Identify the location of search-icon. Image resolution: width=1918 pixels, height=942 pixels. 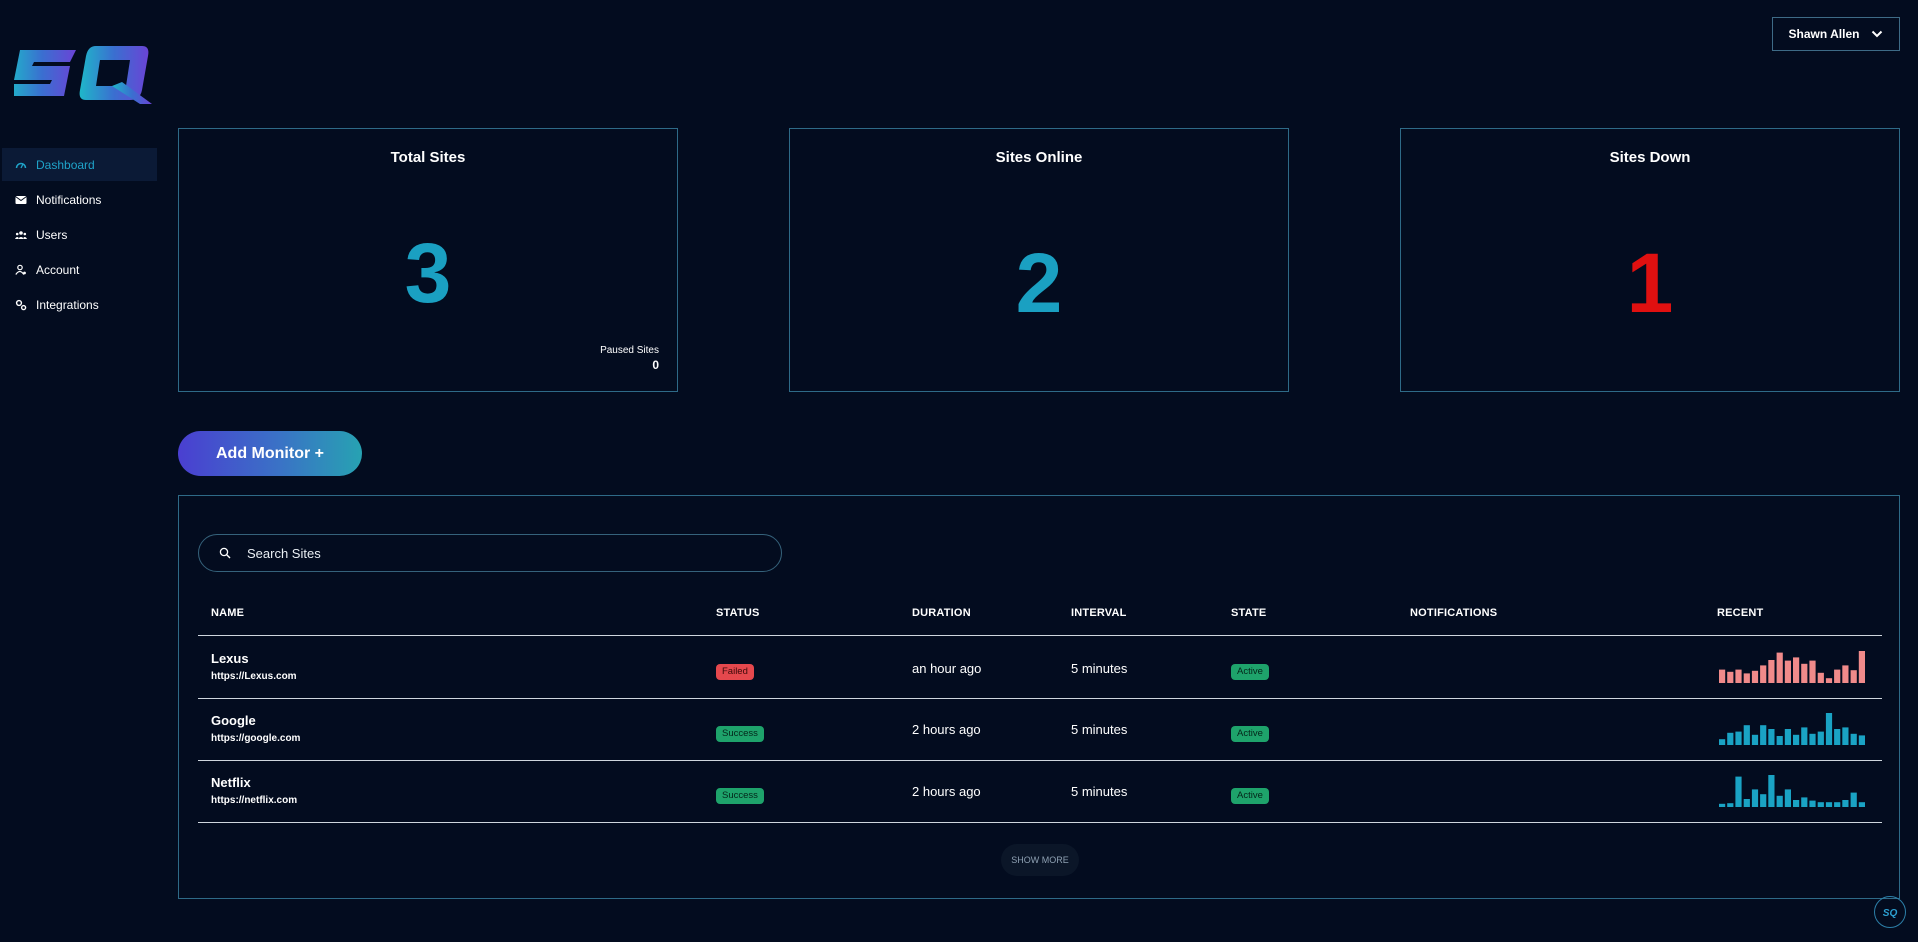
(225, 553).